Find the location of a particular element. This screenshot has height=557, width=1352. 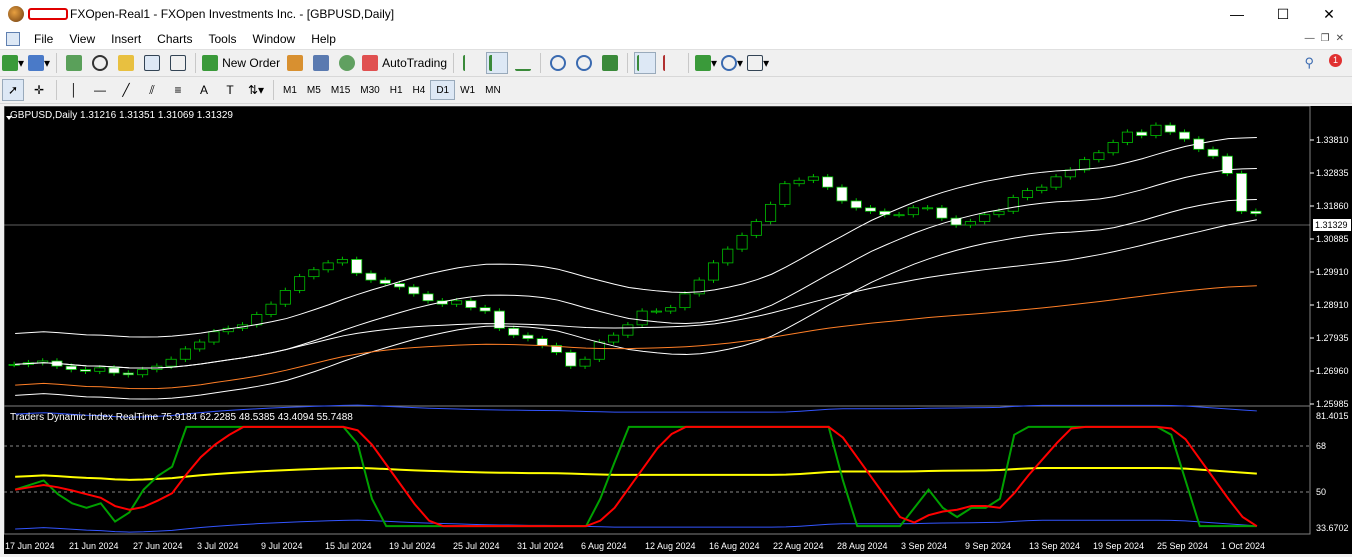

crosshair-tool-button: ✛ is located at coordinates (39, 90).